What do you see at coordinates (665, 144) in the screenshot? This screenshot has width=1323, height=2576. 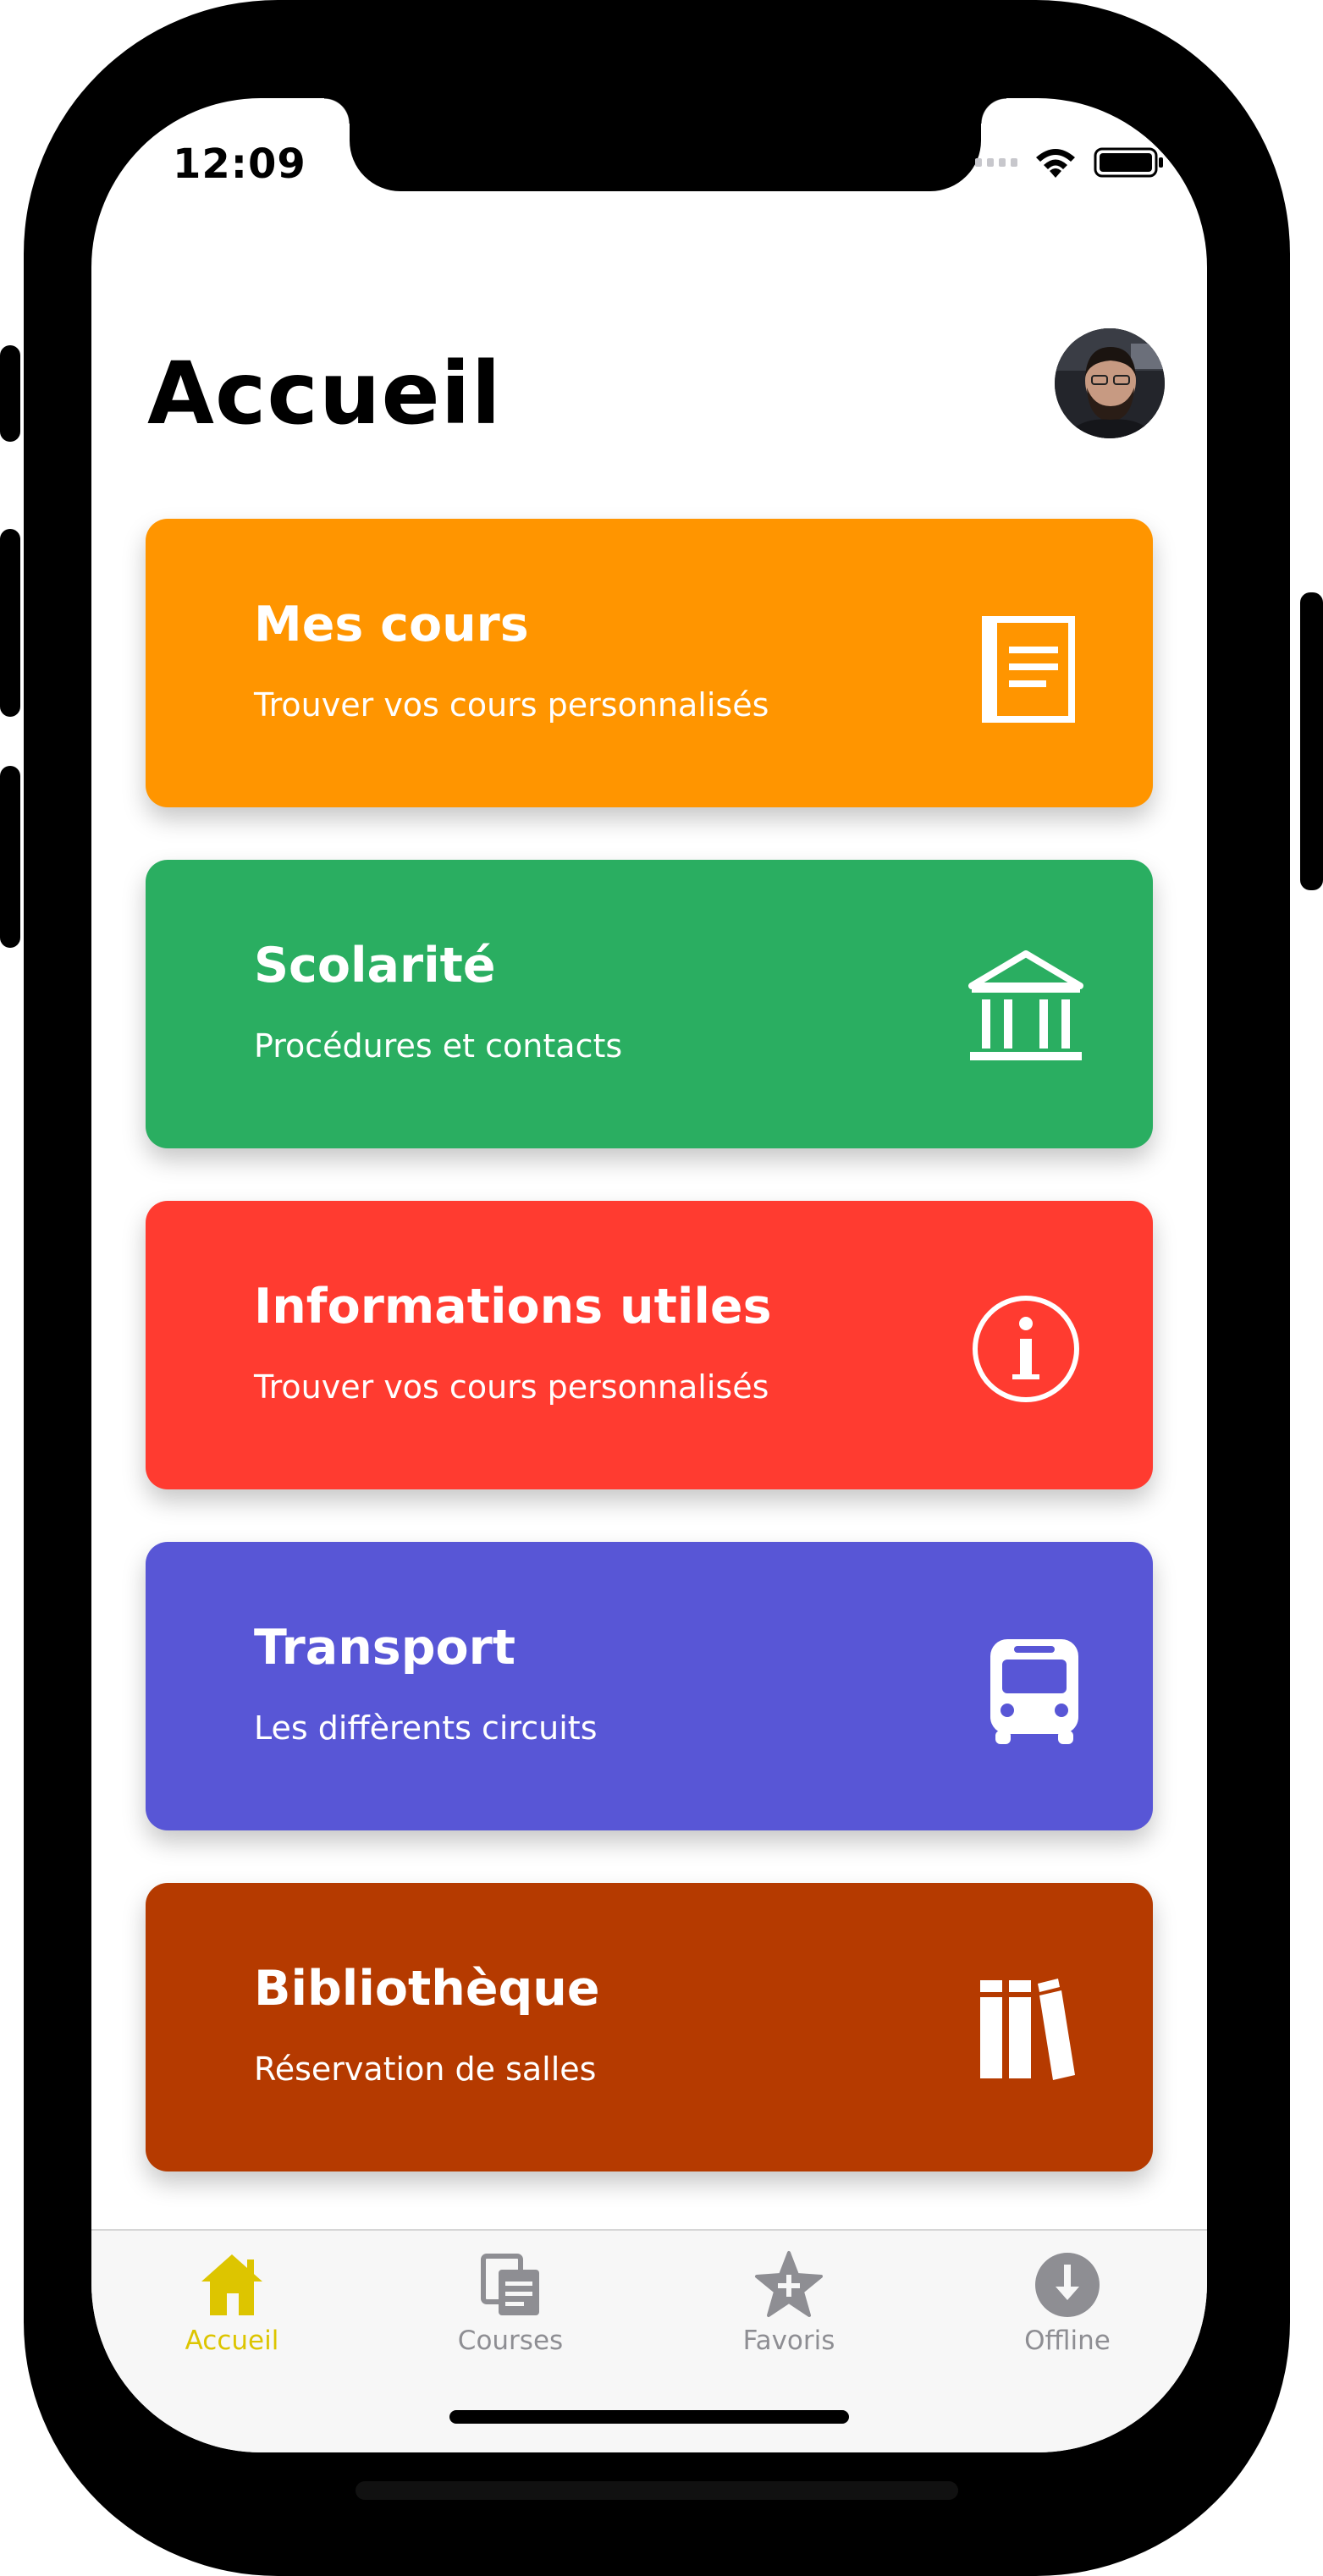 I see `notch` at bounding box center [665, 144].